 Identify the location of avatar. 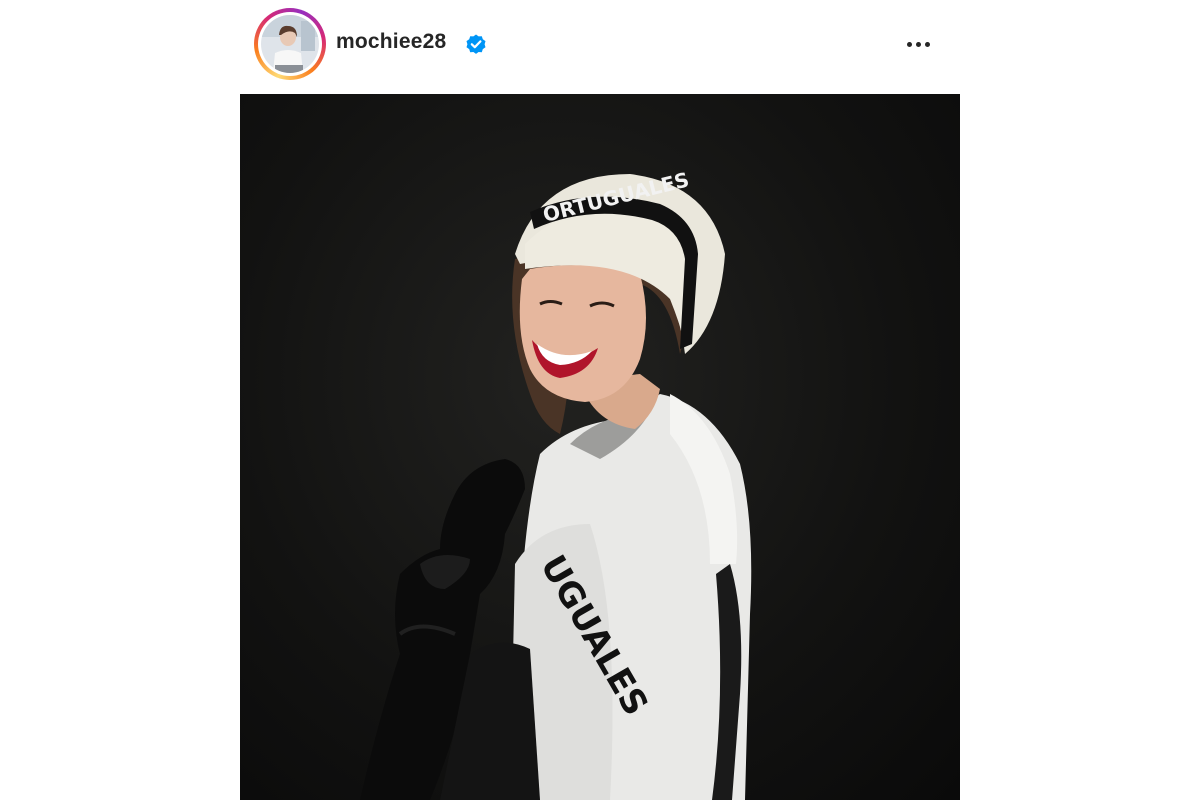
(290, 44).